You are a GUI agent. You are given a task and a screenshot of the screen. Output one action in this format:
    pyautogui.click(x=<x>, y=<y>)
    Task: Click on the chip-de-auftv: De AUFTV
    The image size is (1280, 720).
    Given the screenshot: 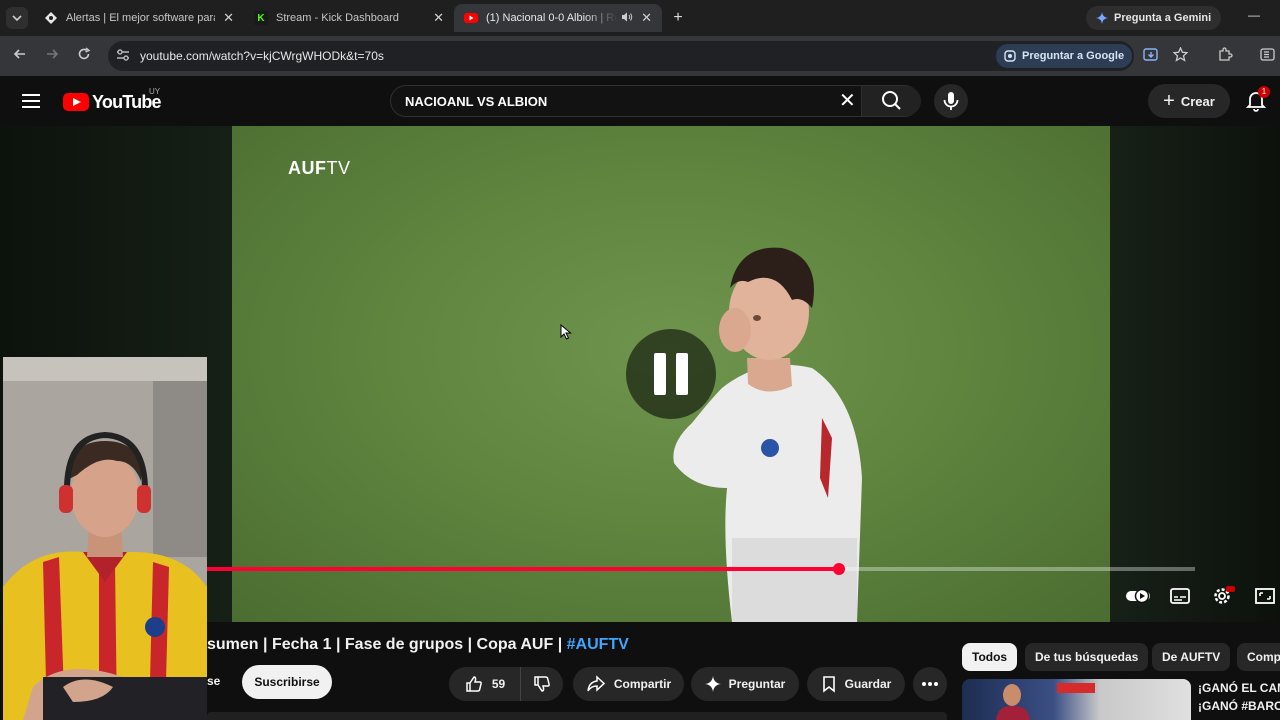 What is the action you would take?
    pyautogui.click(x=1191, y=657)
    